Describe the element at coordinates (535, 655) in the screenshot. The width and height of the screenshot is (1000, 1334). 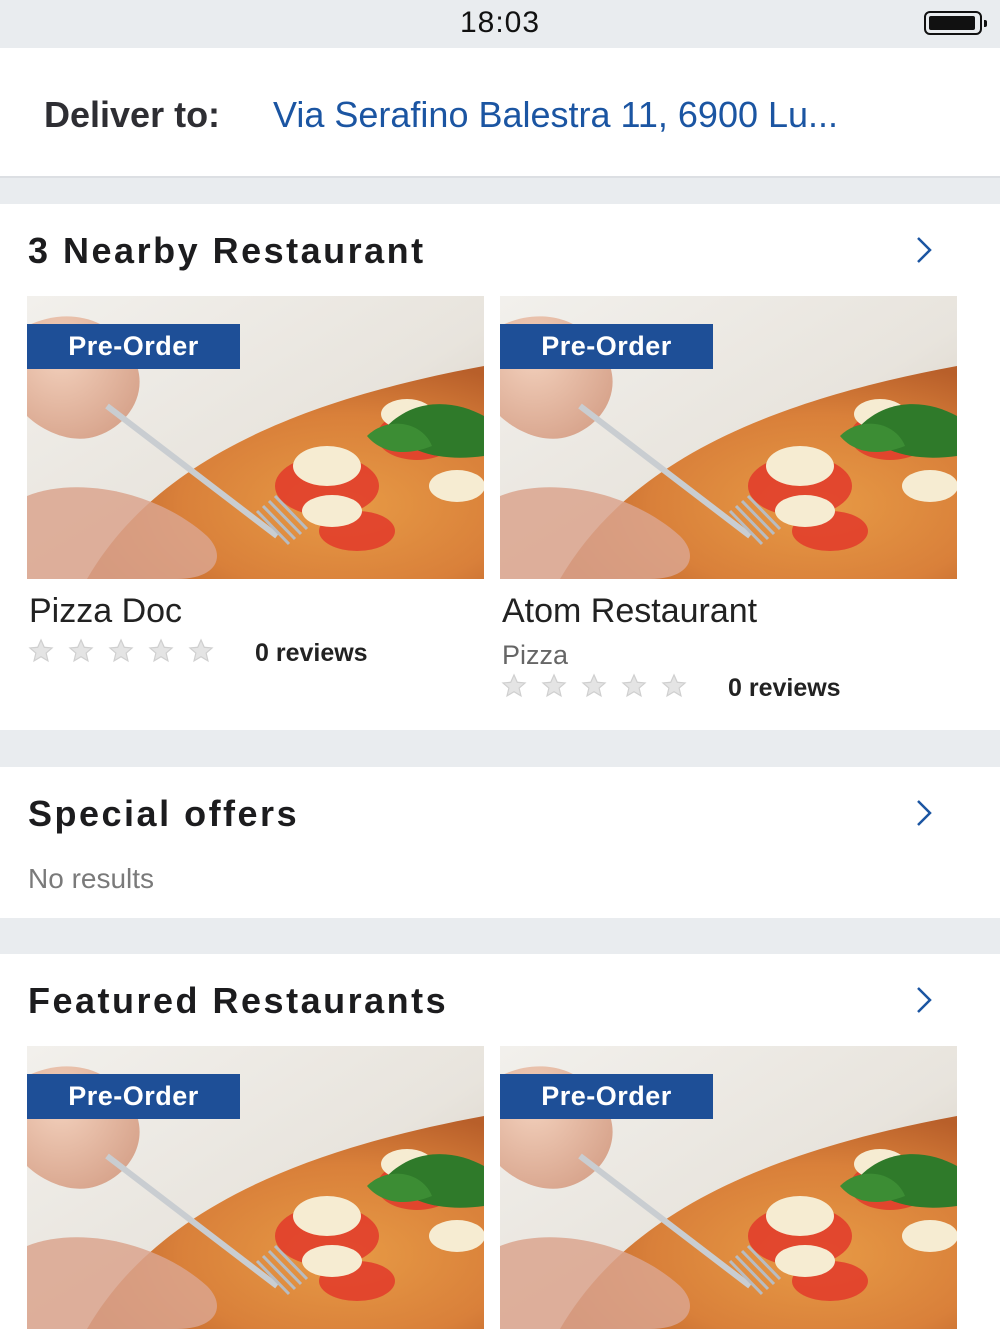
I see `restaurant-cuisine: Pizza` at that location.